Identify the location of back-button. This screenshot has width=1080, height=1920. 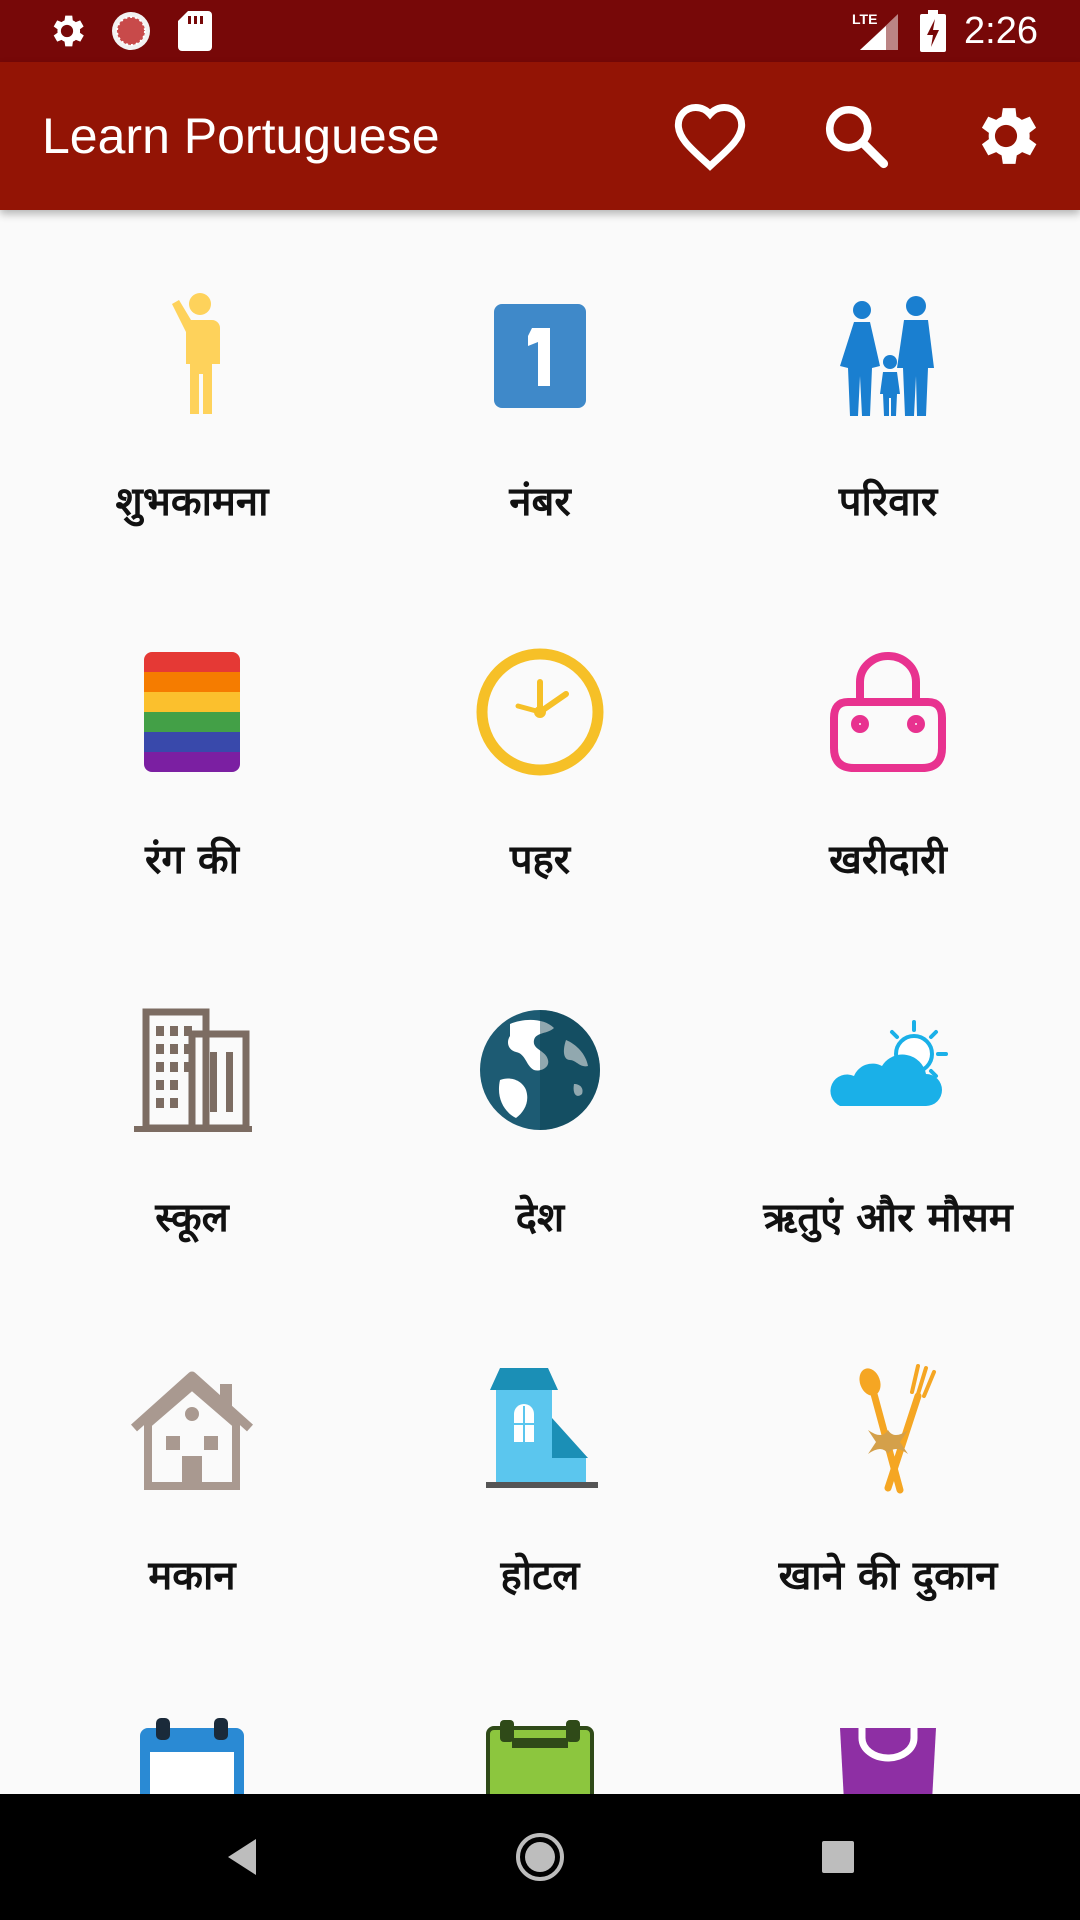
(242, 1857).